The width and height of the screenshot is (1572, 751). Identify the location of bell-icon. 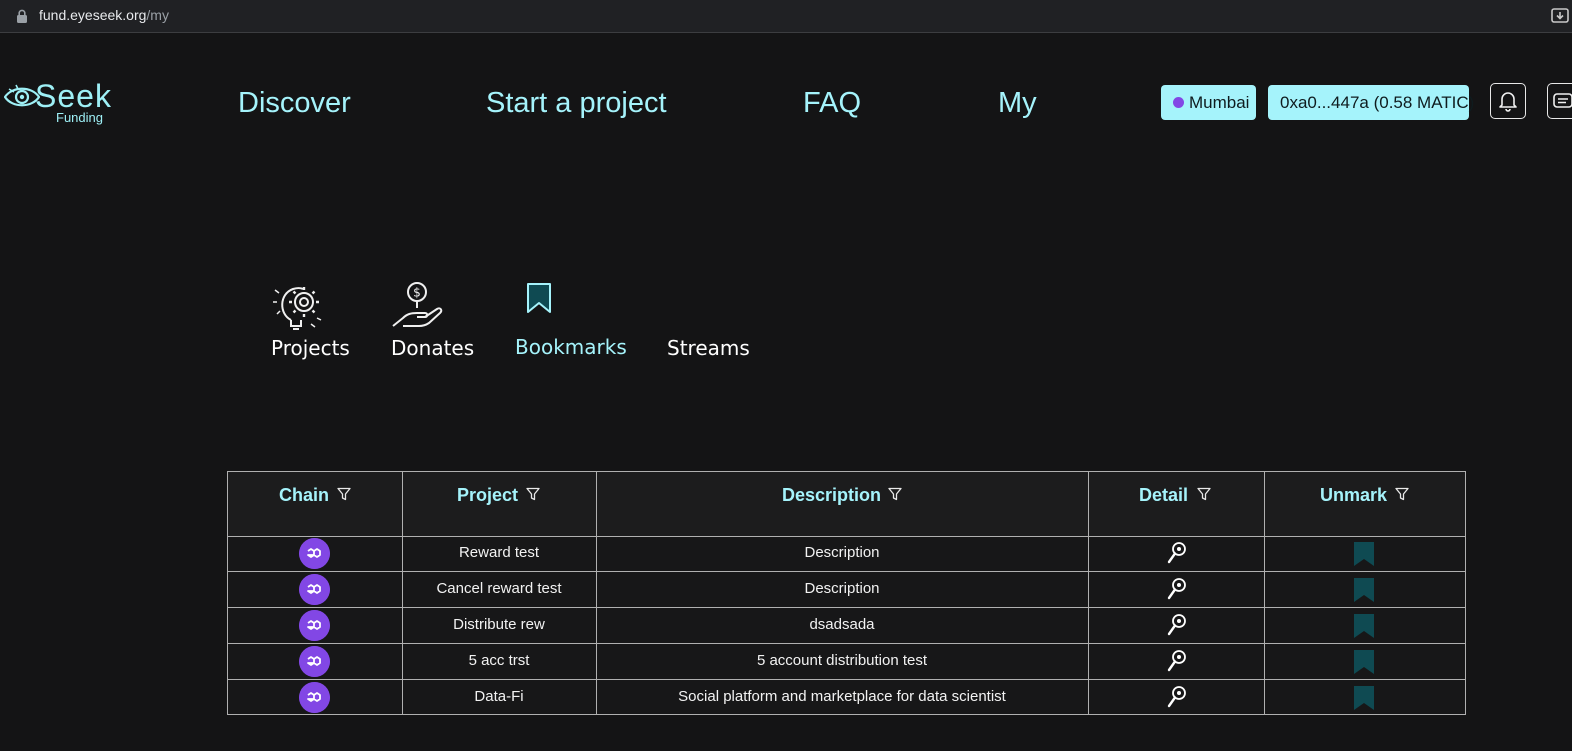
(1507, 101).